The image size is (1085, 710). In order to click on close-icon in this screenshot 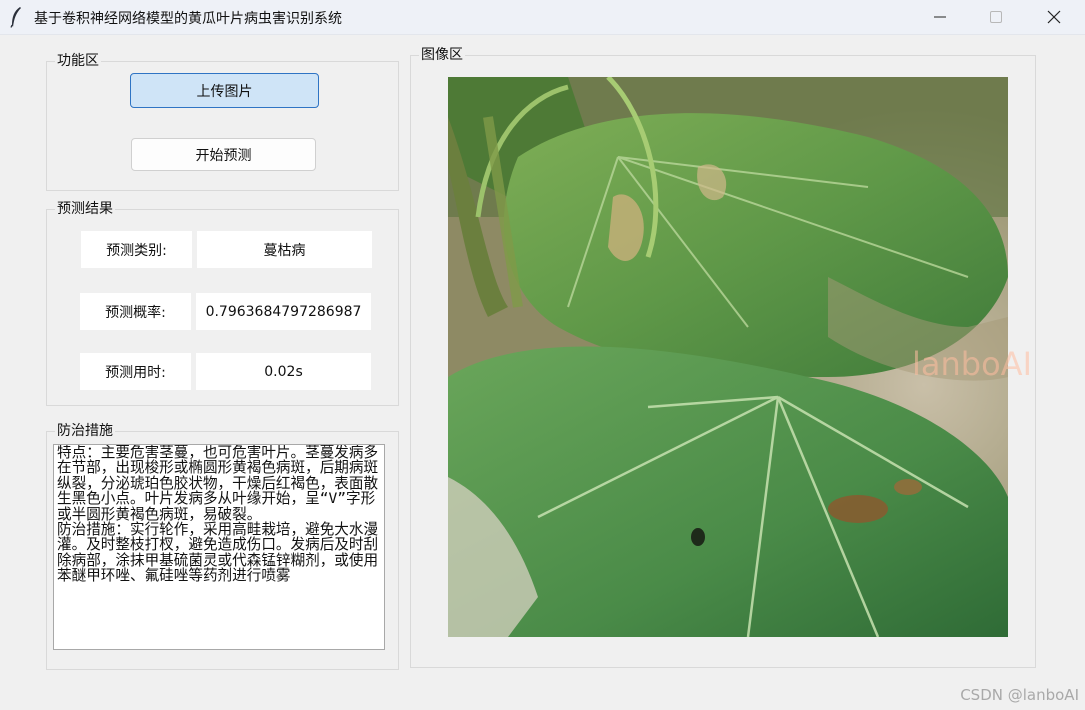, I will do `click(1054, 17)`.